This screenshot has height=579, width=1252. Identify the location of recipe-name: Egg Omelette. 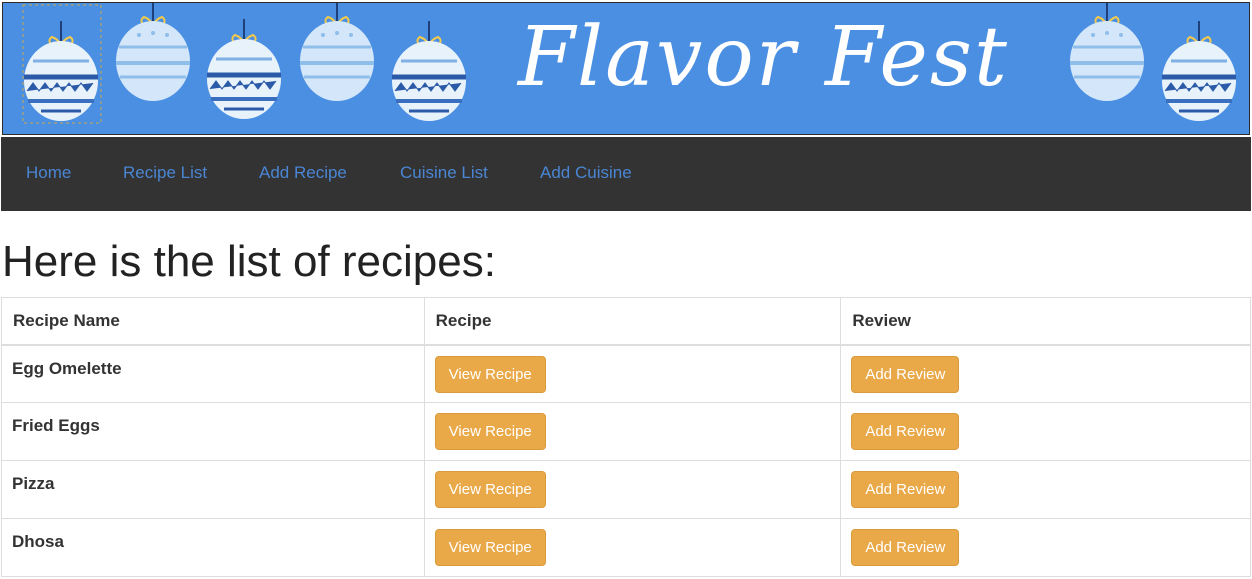
(213, 373).